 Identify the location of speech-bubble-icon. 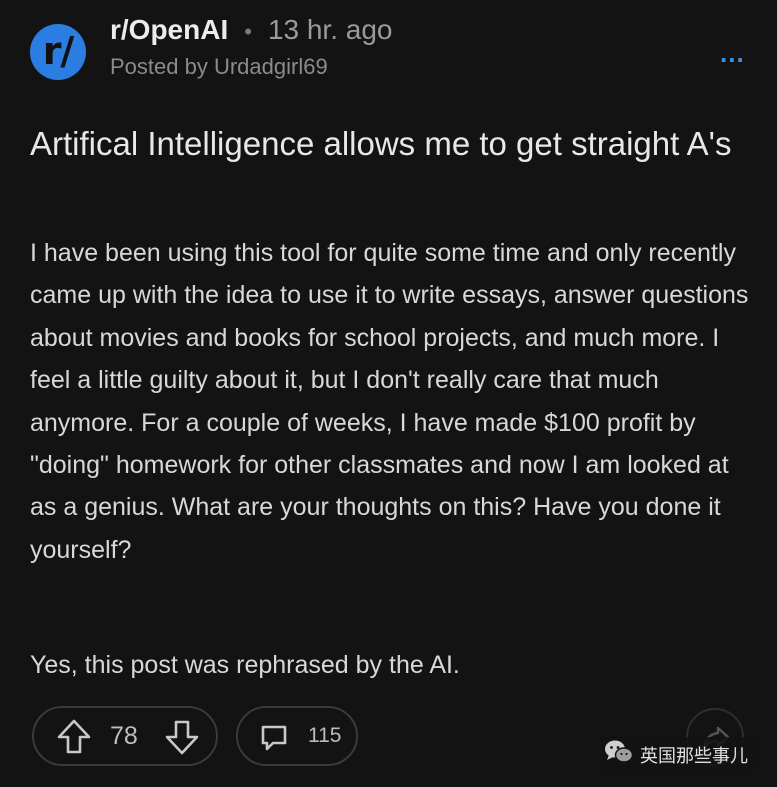
(274, 740).